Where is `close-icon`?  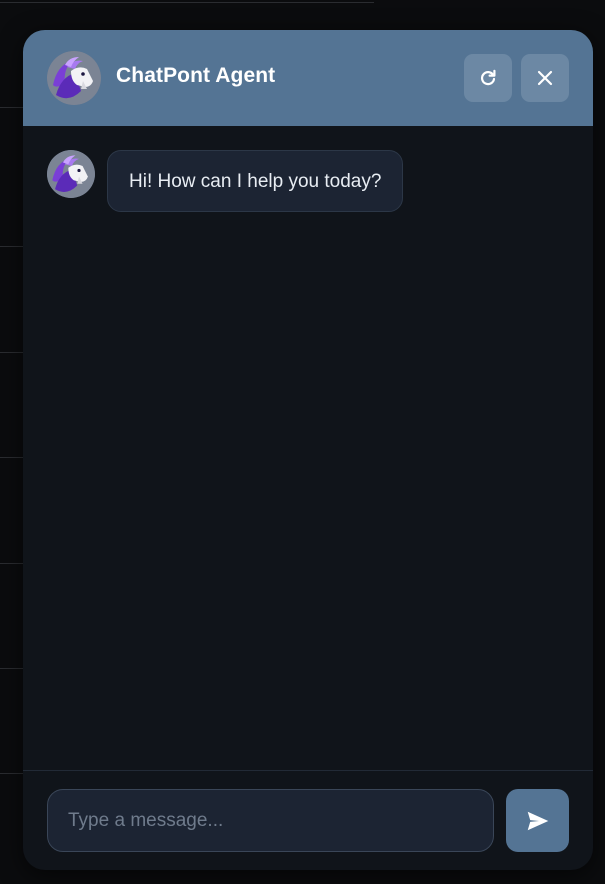 close-icon is located at coordinates (545, 78).